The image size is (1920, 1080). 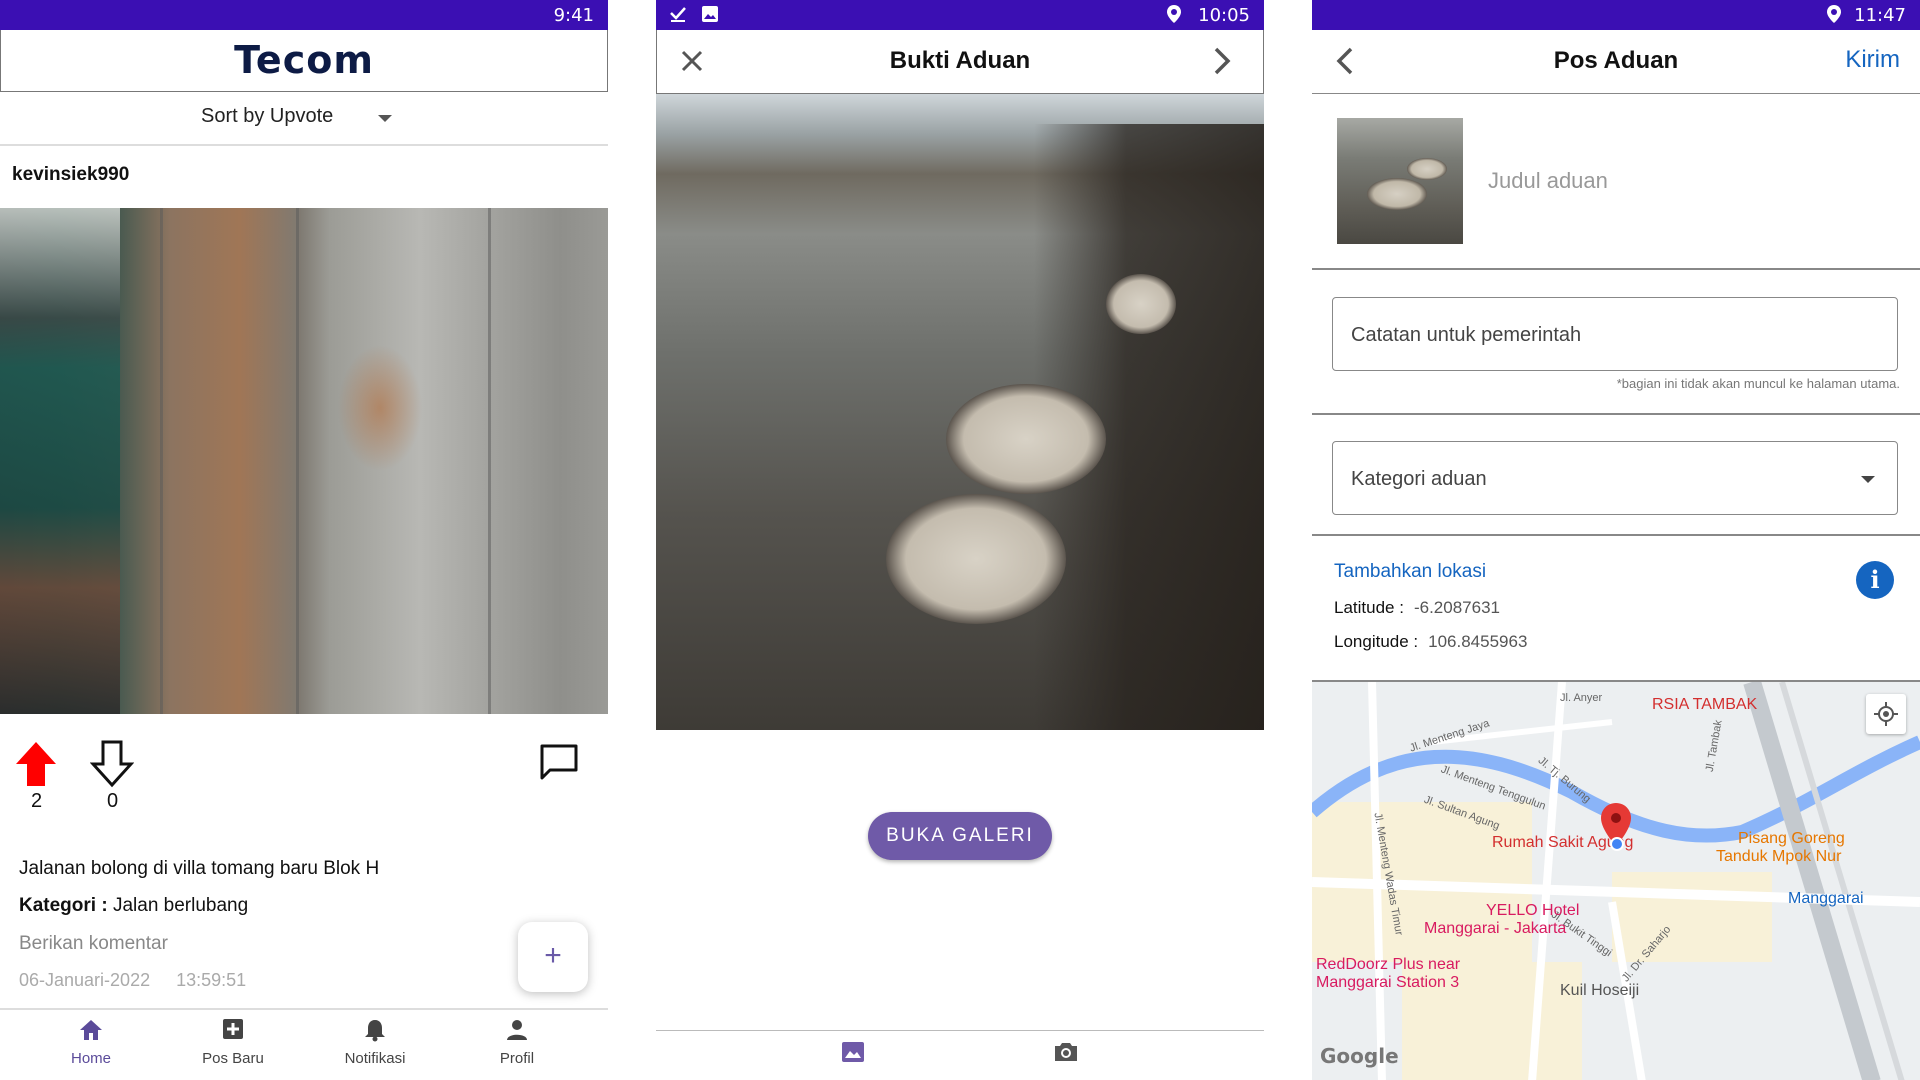 What do you see at coordinates (553, 957) in the screenshot?
I see `new-post-fab: +` at bounding box center [553, 957].